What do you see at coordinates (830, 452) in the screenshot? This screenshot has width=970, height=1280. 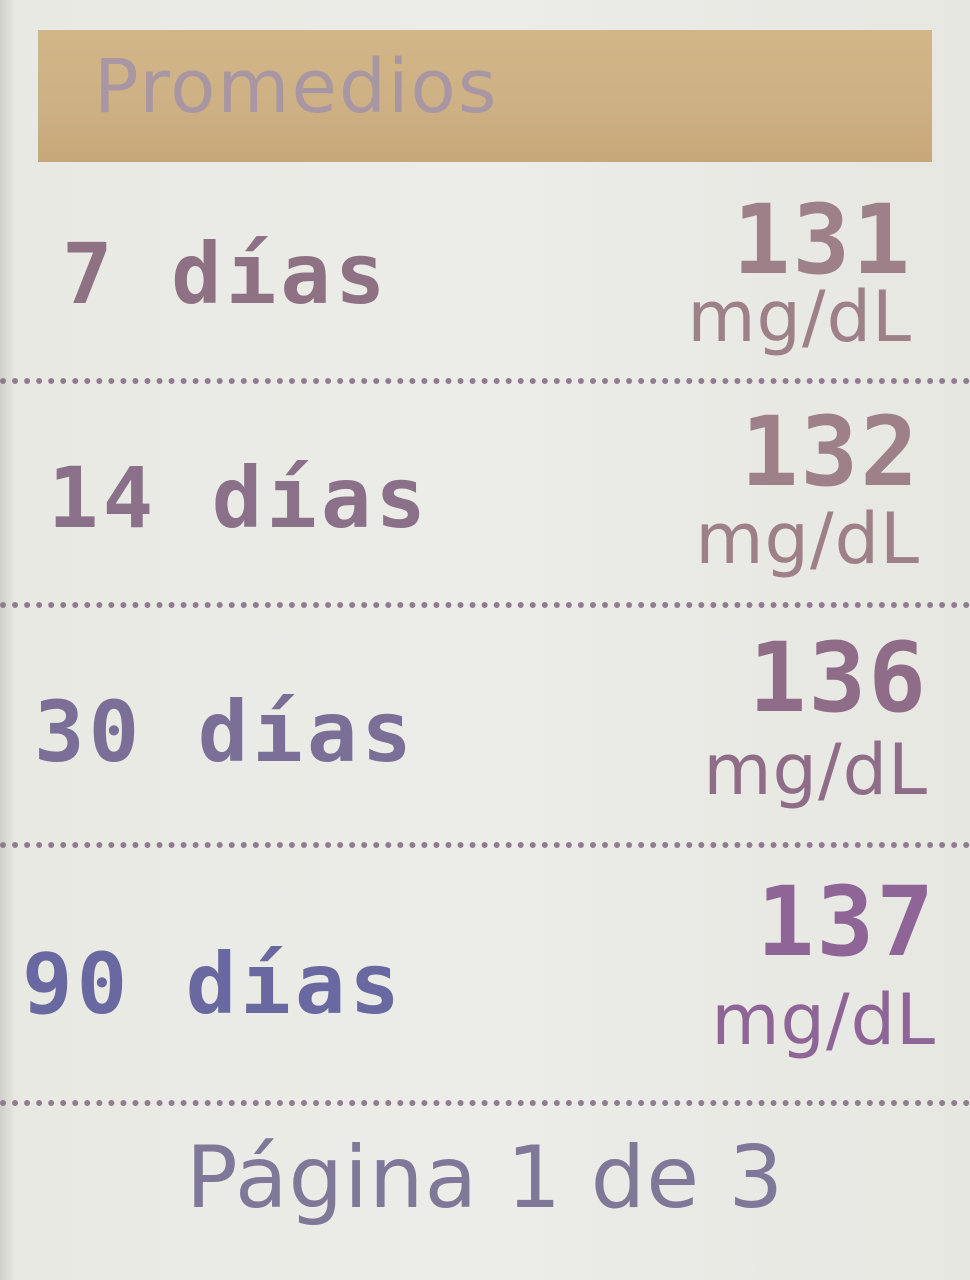 I see `average-value: 132` at bounding box center [830, 452].